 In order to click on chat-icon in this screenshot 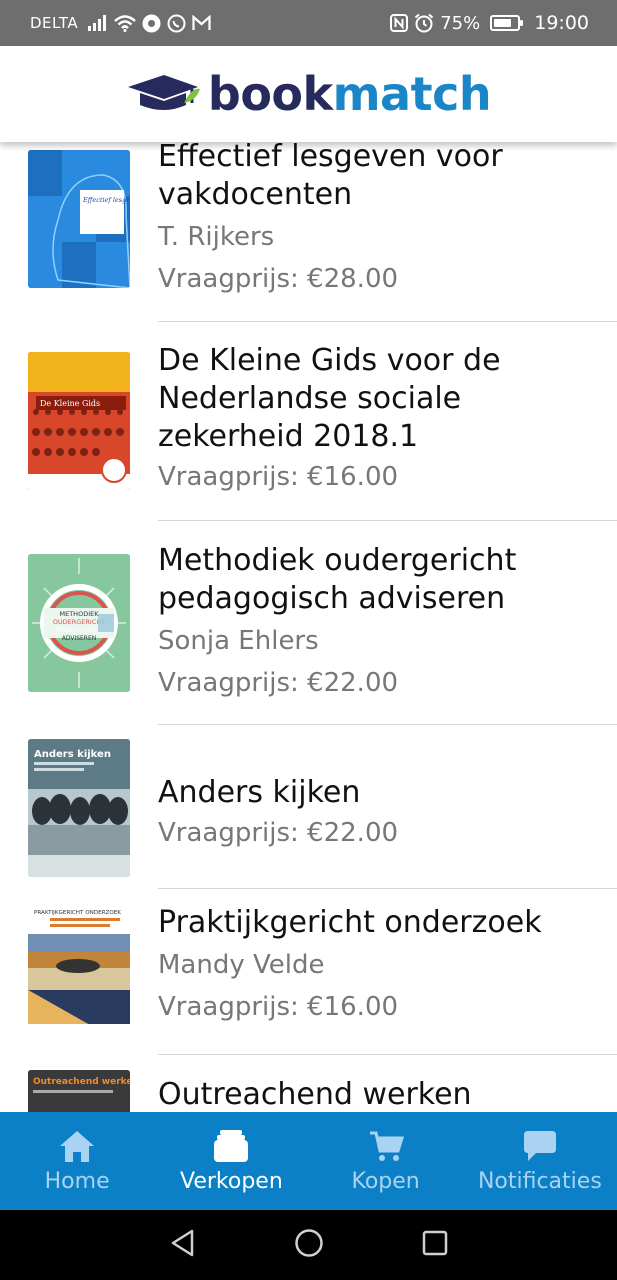, I will do `click(540, 1146)`.